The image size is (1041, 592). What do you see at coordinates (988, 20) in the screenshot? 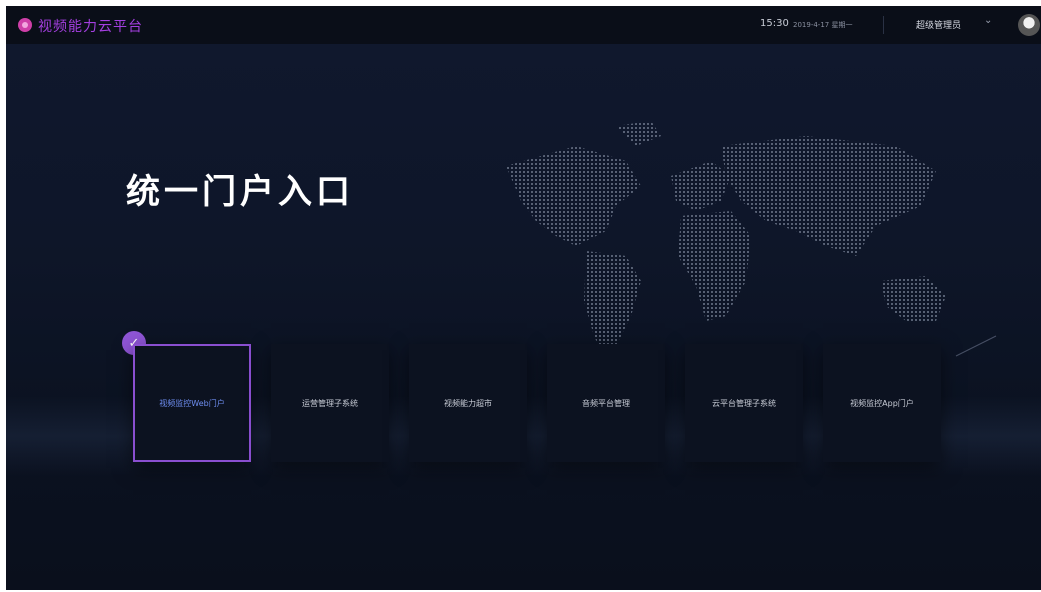
I see `chevron-down-icon: ⌄` at bounding box center [988, 20].